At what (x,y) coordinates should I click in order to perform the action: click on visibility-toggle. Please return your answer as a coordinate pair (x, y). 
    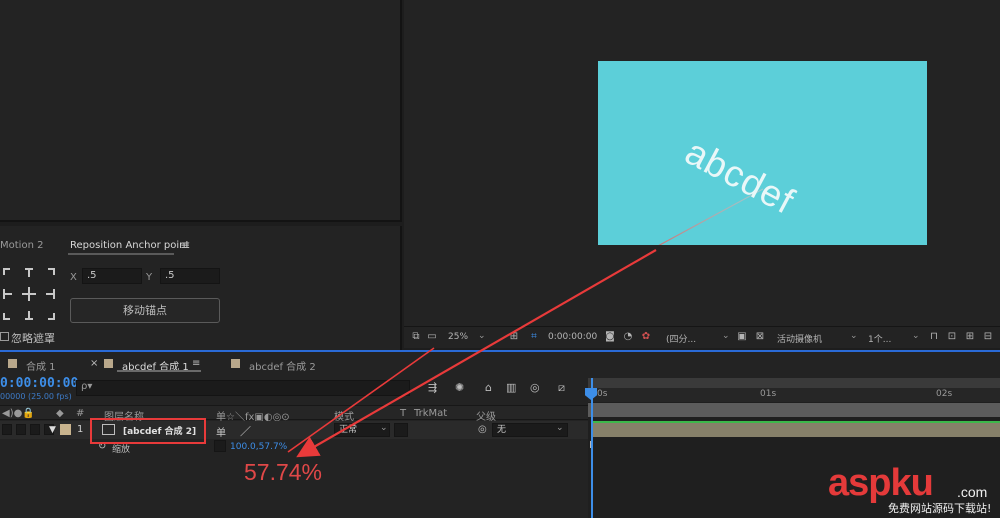
    Looking at the image, I should click on (7, 429).